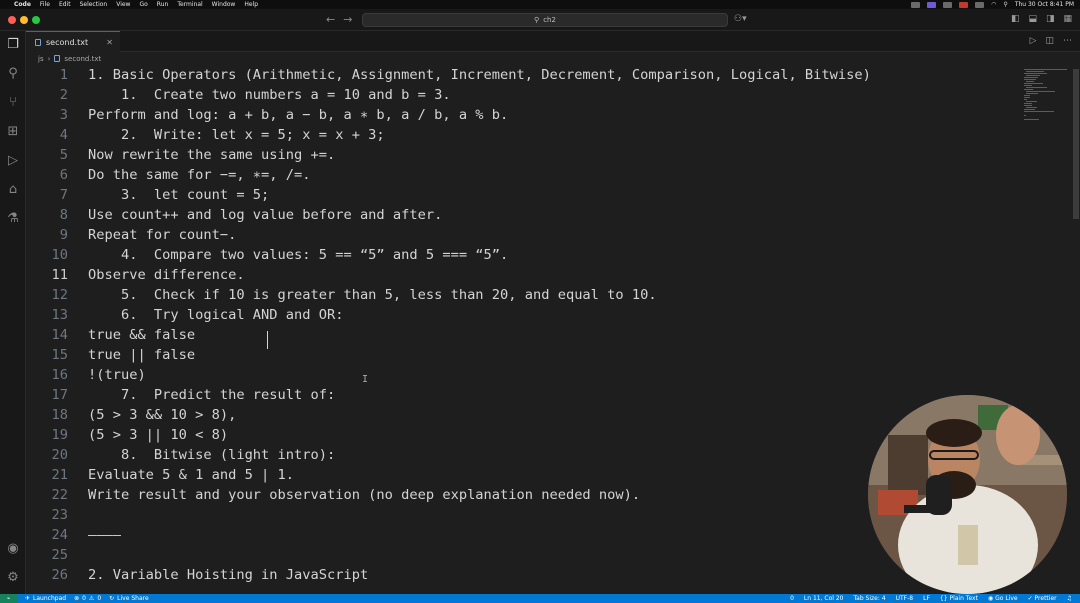 The height and width of the screenshot is (603, 1080). What do you see at coordinates (1069, 598) in the screenshot?
I see `notifications-bell-icon: ♫` at bounding box center [1069, 598].